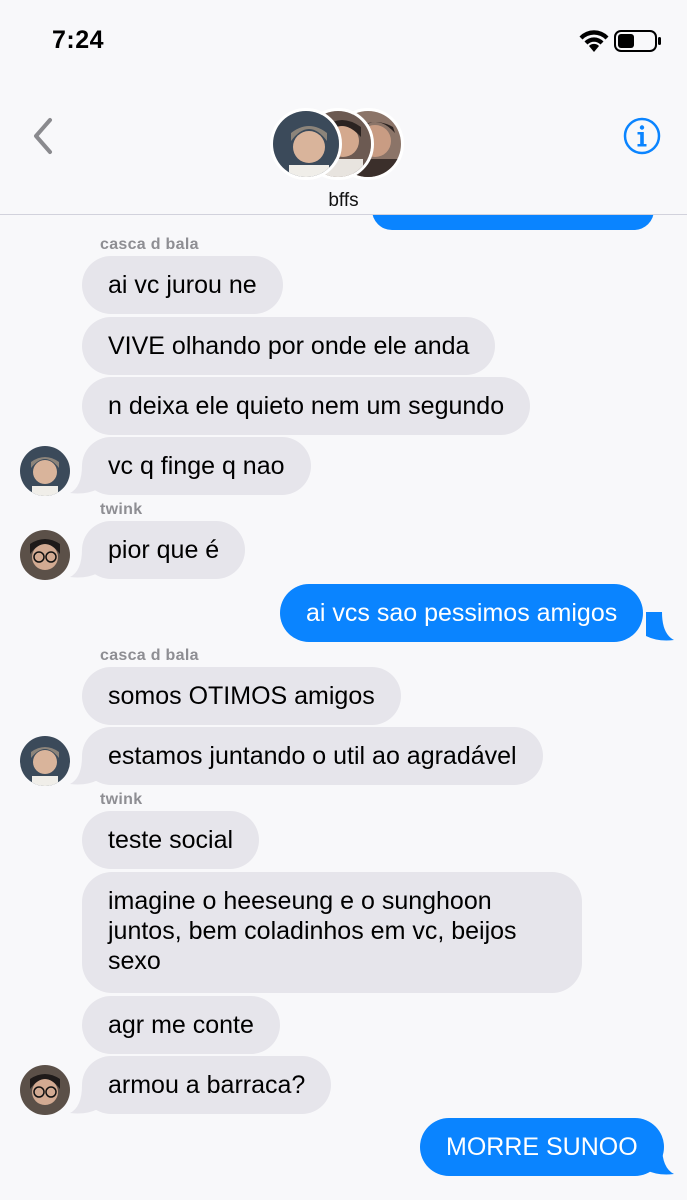 The image size is (687, 1200). What do you see at coordinates (171, 840) in the screenshot?
I see `message-bubble: teste social` at bounding box center [171, 840].